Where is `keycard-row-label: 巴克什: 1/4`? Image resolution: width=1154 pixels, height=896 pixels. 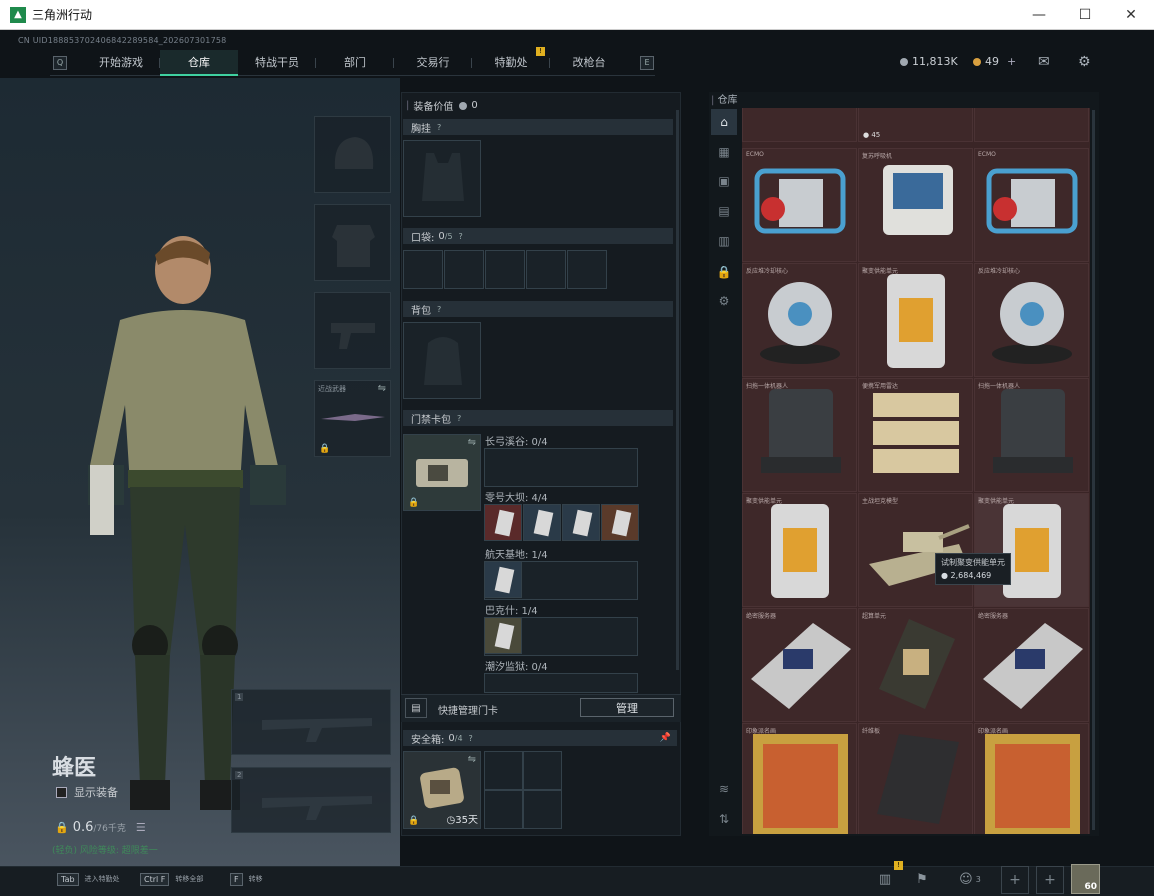 keycard-row-label: 巴克什: 1/4 is located at coordinates (511, 611).